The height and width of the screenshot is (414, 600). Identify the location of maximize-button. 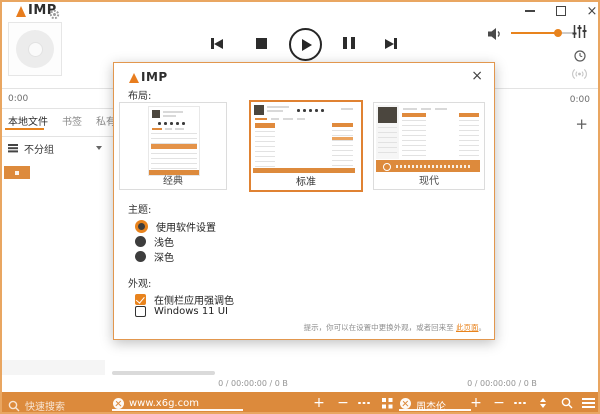
(561, 11).